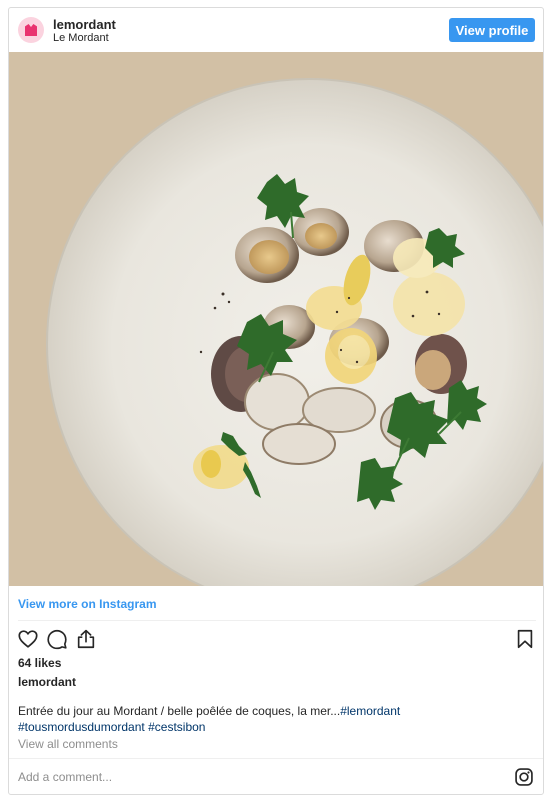 This screenshot has height=800, width=551. What do you see at coordinates (524, 777) in the screenshot?
I see `instagram-icon` at bounding box center [524, 777].